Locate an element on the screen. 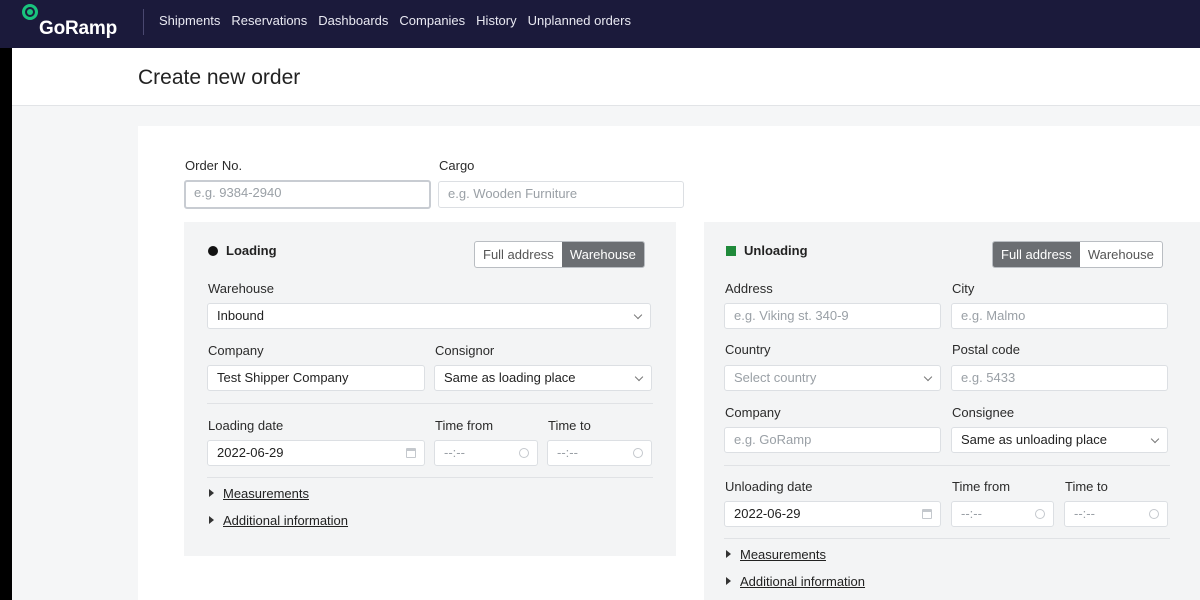  loading-time-to-input: --:-- is located at coordinates (599, 453).